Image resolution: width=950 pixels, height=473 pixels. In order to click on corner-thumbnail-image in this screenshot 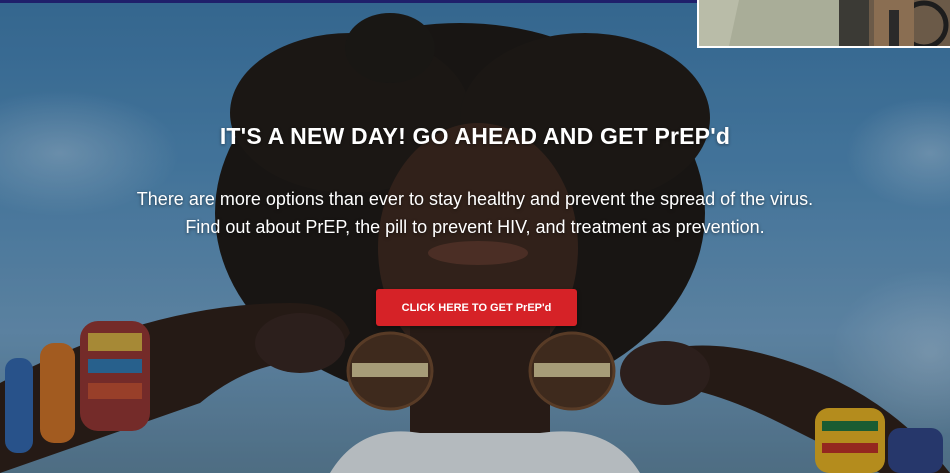, I will do `click(823, 24)`.